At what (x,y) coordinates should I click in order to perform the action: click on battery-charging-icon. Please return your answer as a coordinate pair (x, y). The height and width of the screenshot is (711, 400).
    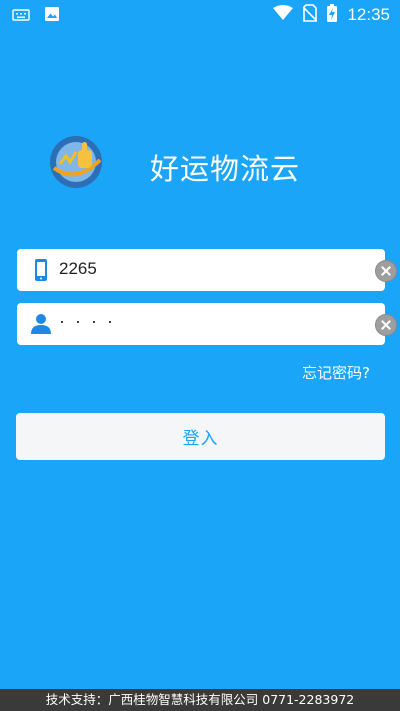
    Looking at the image, I should click on (332, 15).